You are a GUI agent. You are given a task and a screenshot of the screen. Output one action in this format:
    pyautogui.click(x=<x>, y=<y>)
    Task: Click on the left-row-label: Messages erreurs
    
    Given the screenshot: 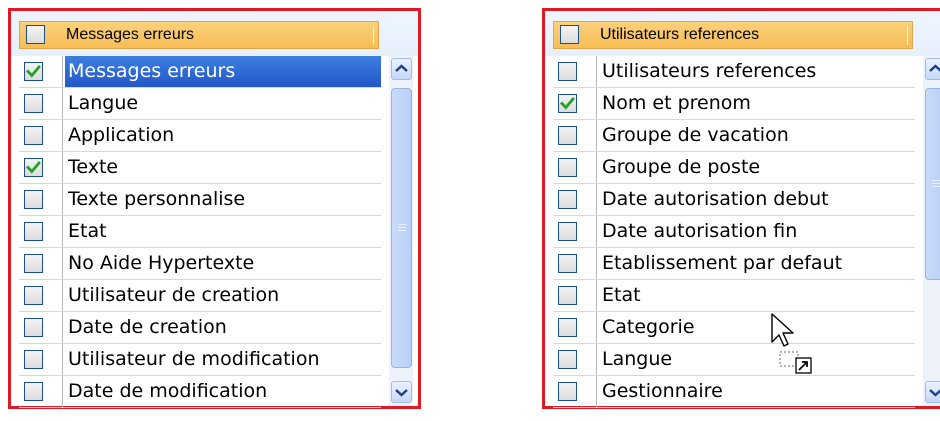 What is the action you would take?
    pyautogui.click(x=152, y=71)
    